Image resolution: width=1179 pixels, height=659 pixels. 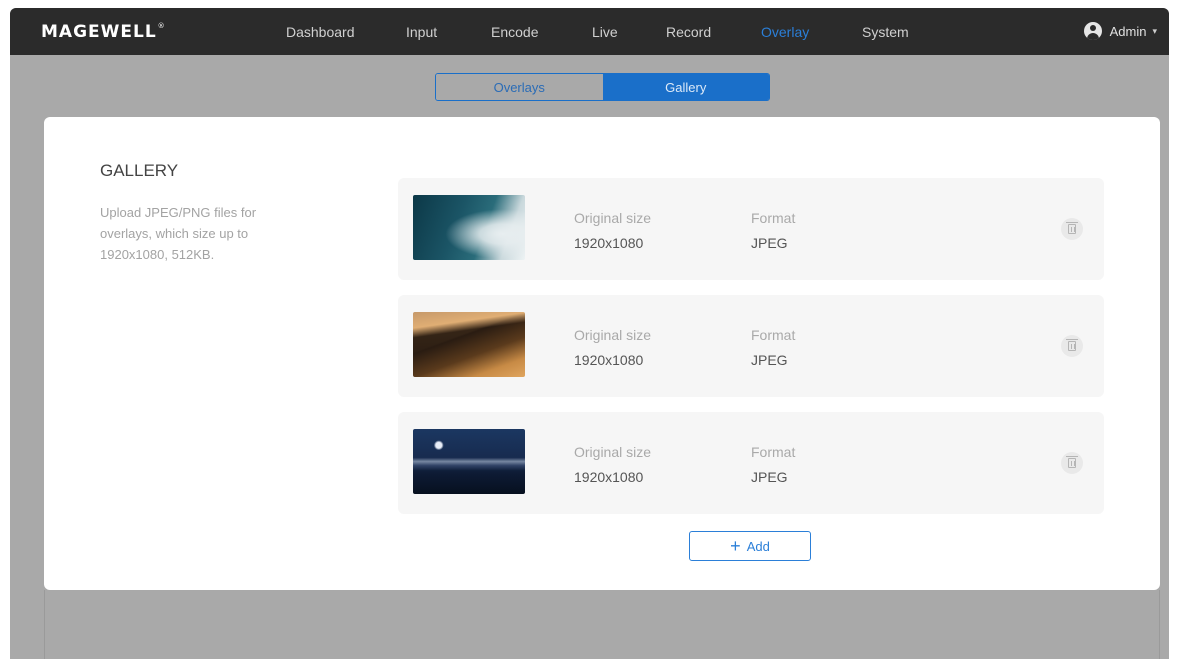 I want to click on nav-item-live: Live, so click(x=605, y=32).